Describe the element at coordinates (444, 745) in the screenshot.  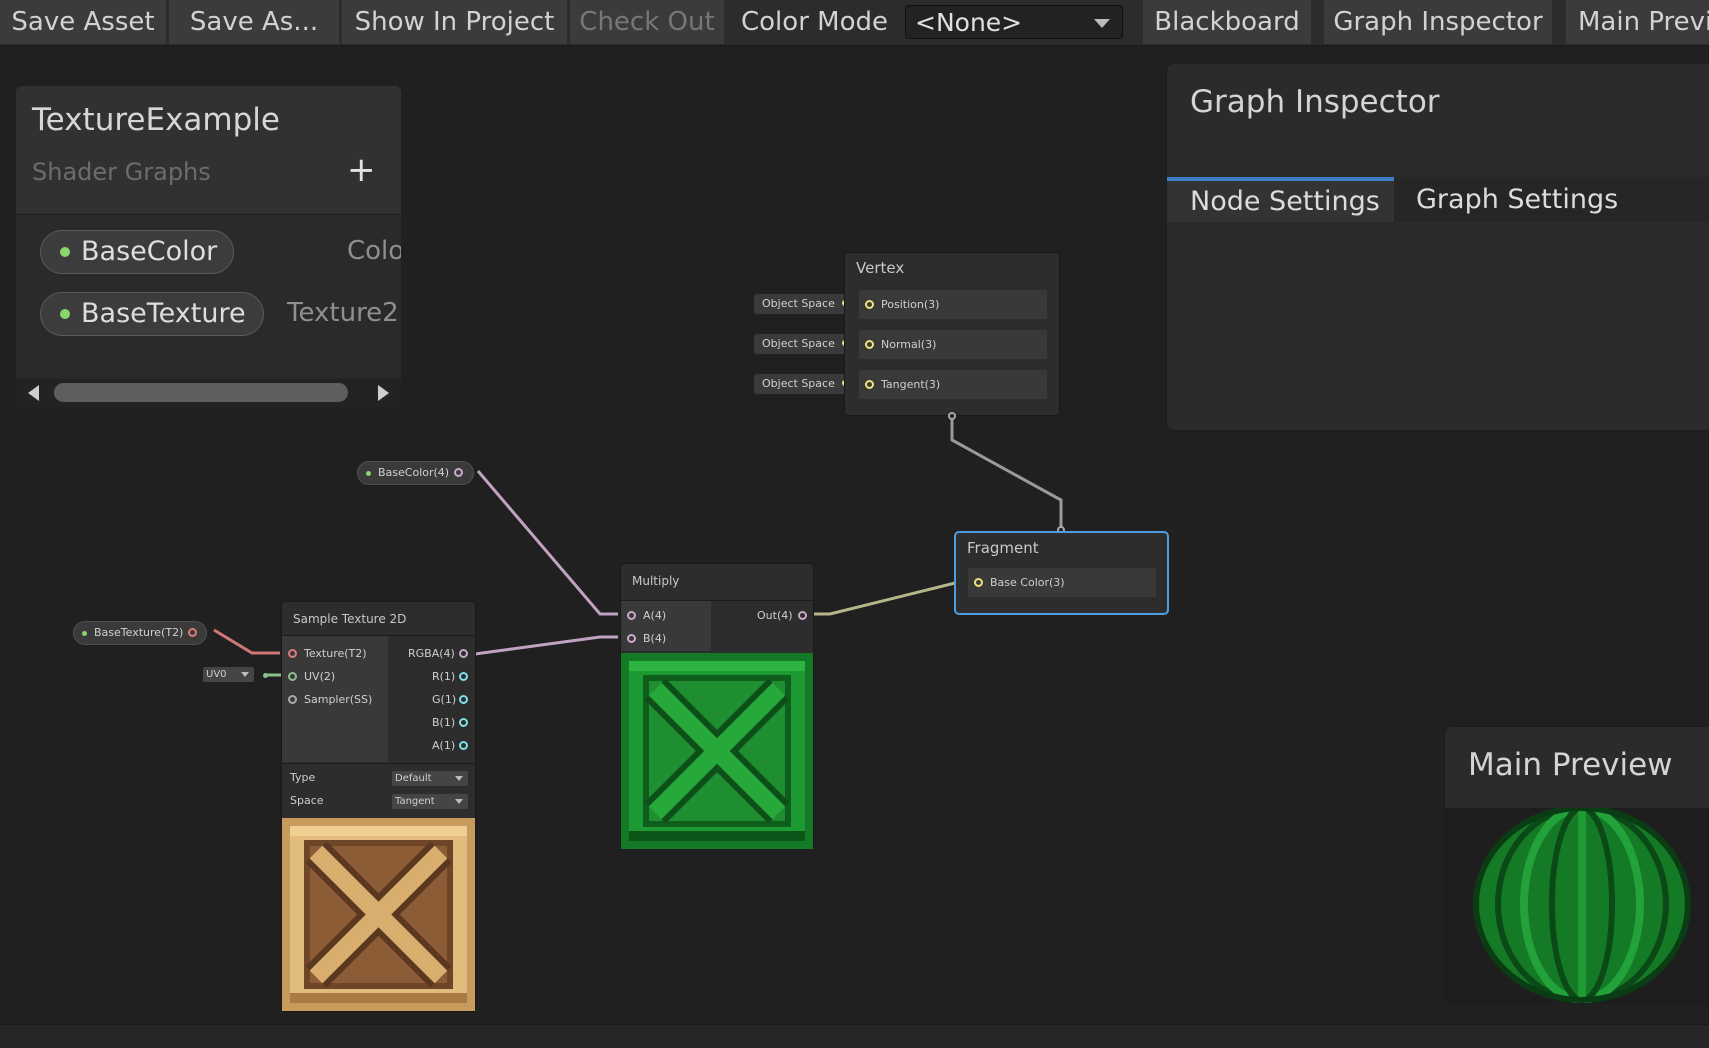
I see `sample-output-a: A(1)` at that location.